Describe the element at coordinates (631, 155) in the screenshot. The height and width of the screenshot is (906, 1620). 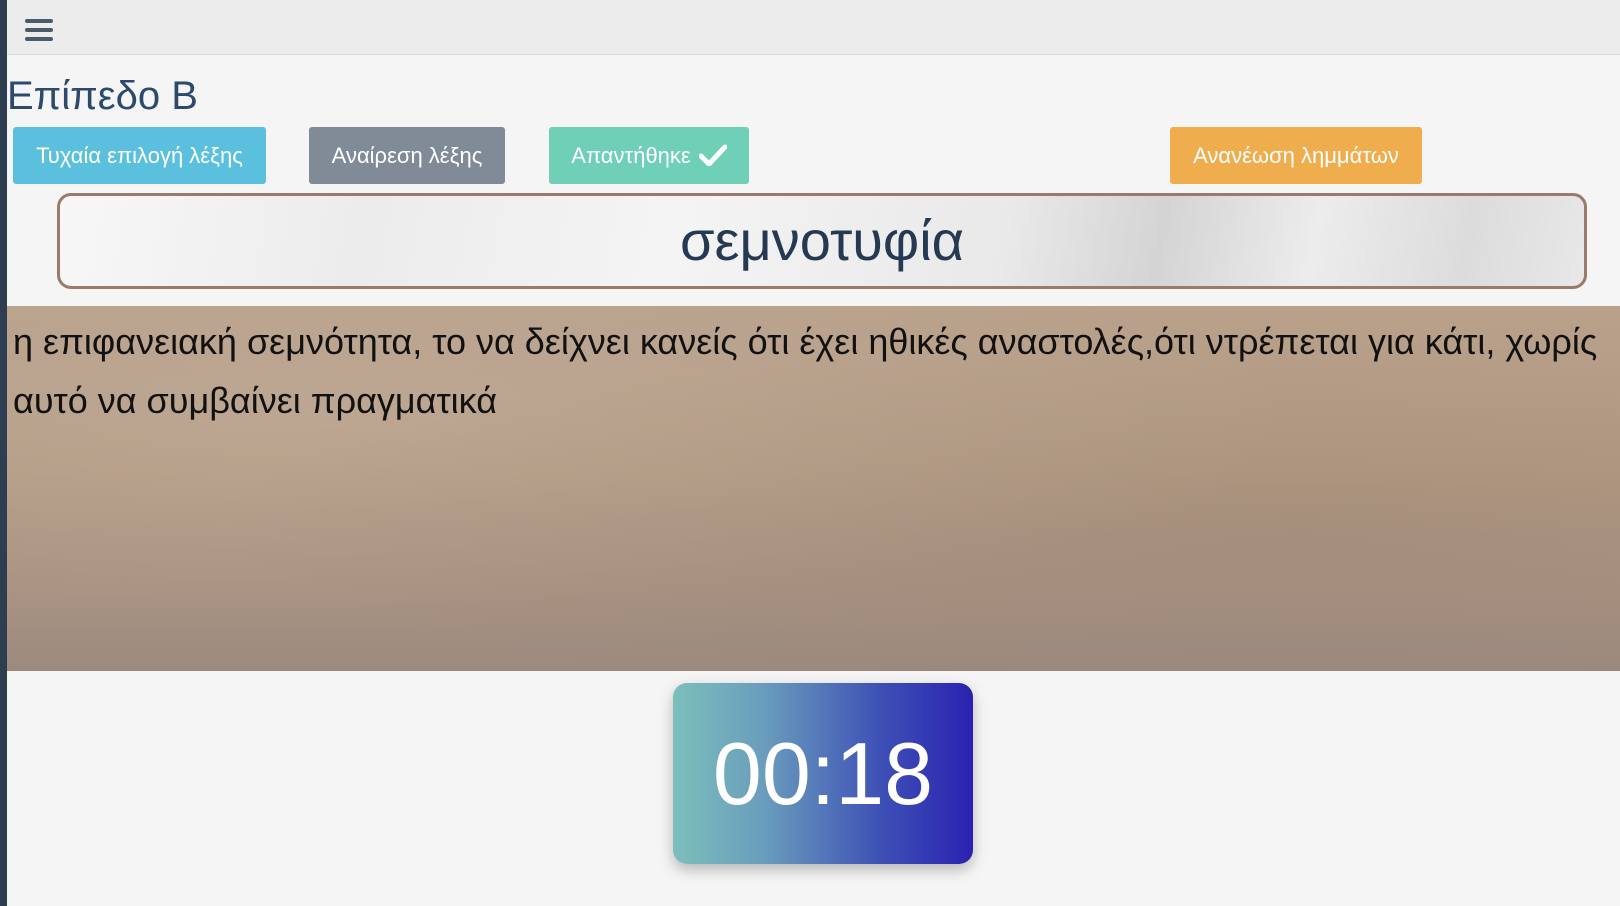
I see `answered-button-label: Απαντήθηκε` at that location.